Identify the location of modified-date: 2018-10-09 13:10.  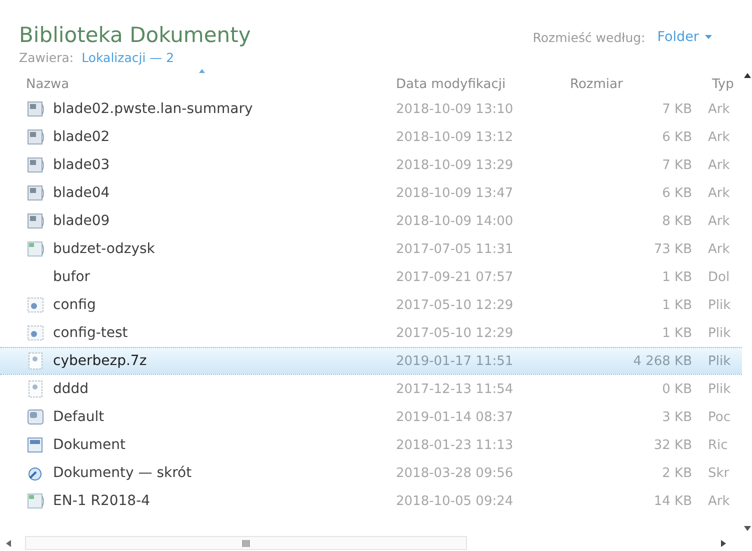
(455, 109).